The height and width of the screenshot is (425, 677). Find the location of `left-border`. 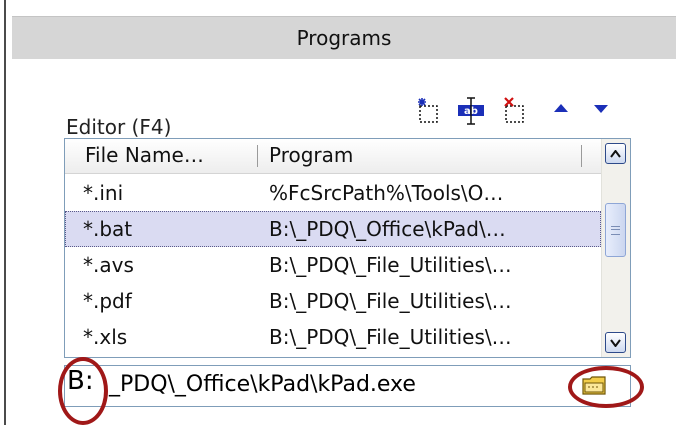

left-border is located at coordinates (5, 212).